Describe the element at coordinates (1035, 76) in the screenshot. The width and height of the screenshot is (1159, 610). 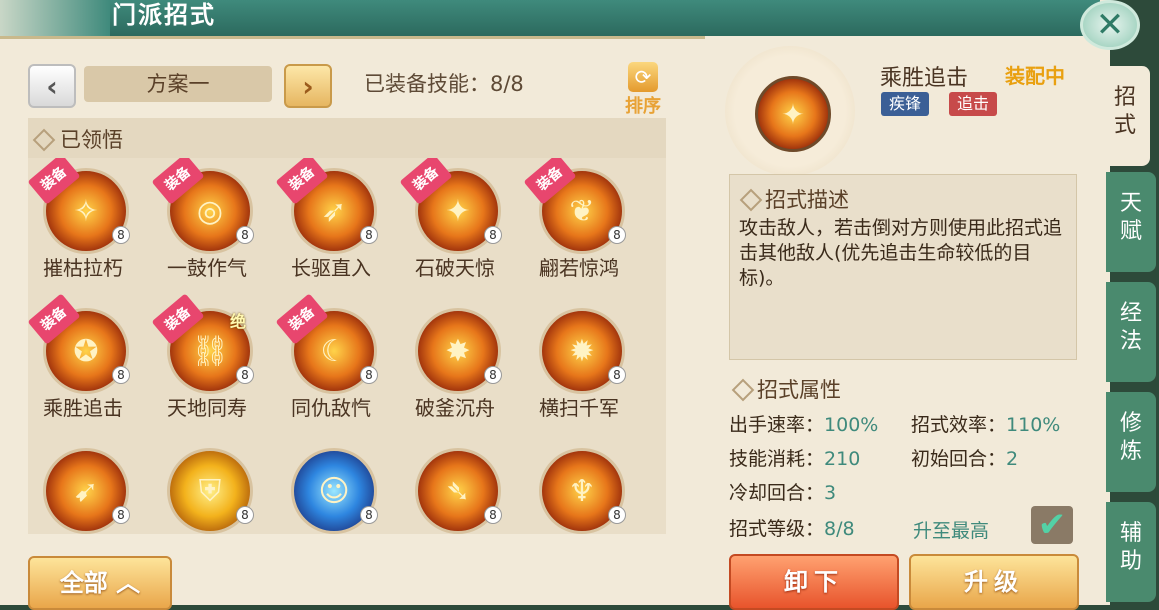
I see `equip-status: 装配中` at that location.